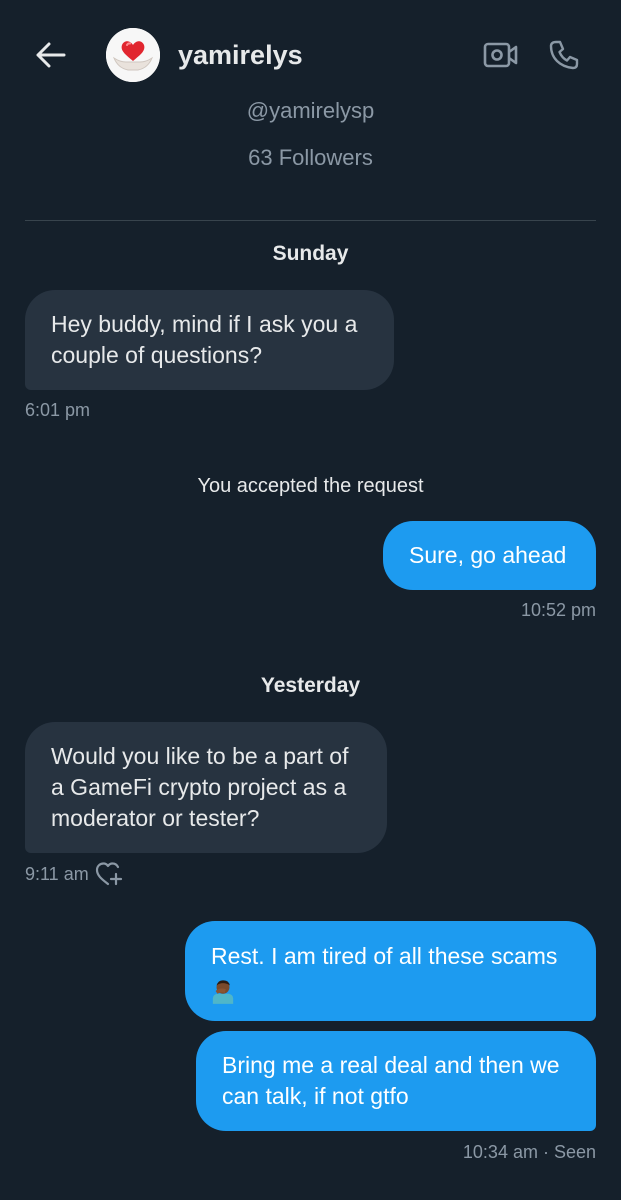  Describe the element at coordinates (310, 253) in the screenshot. I see `date-separator-sunday: Sunday` at that location.